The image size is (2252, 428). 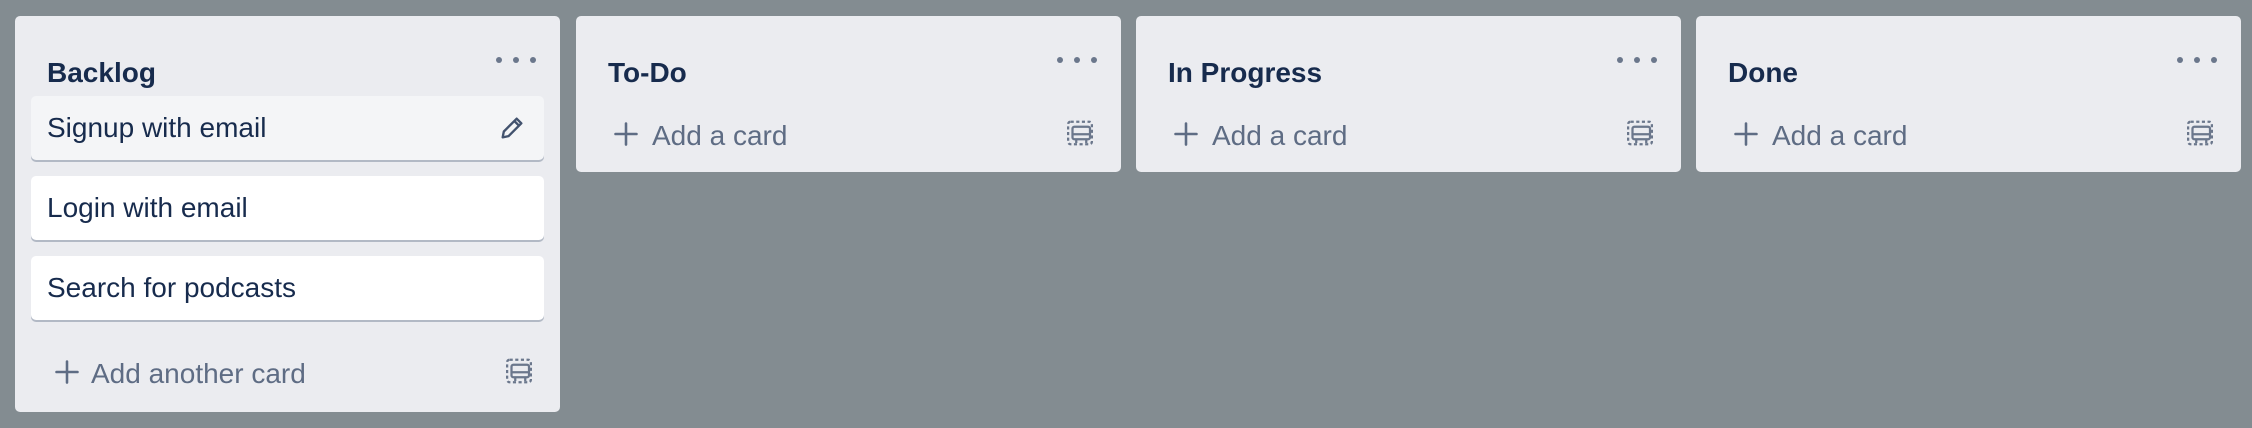 What do you see at coordinates (512, 128) in the screenshot?
I see `pencil-icon` at bounding box center [512, 128].